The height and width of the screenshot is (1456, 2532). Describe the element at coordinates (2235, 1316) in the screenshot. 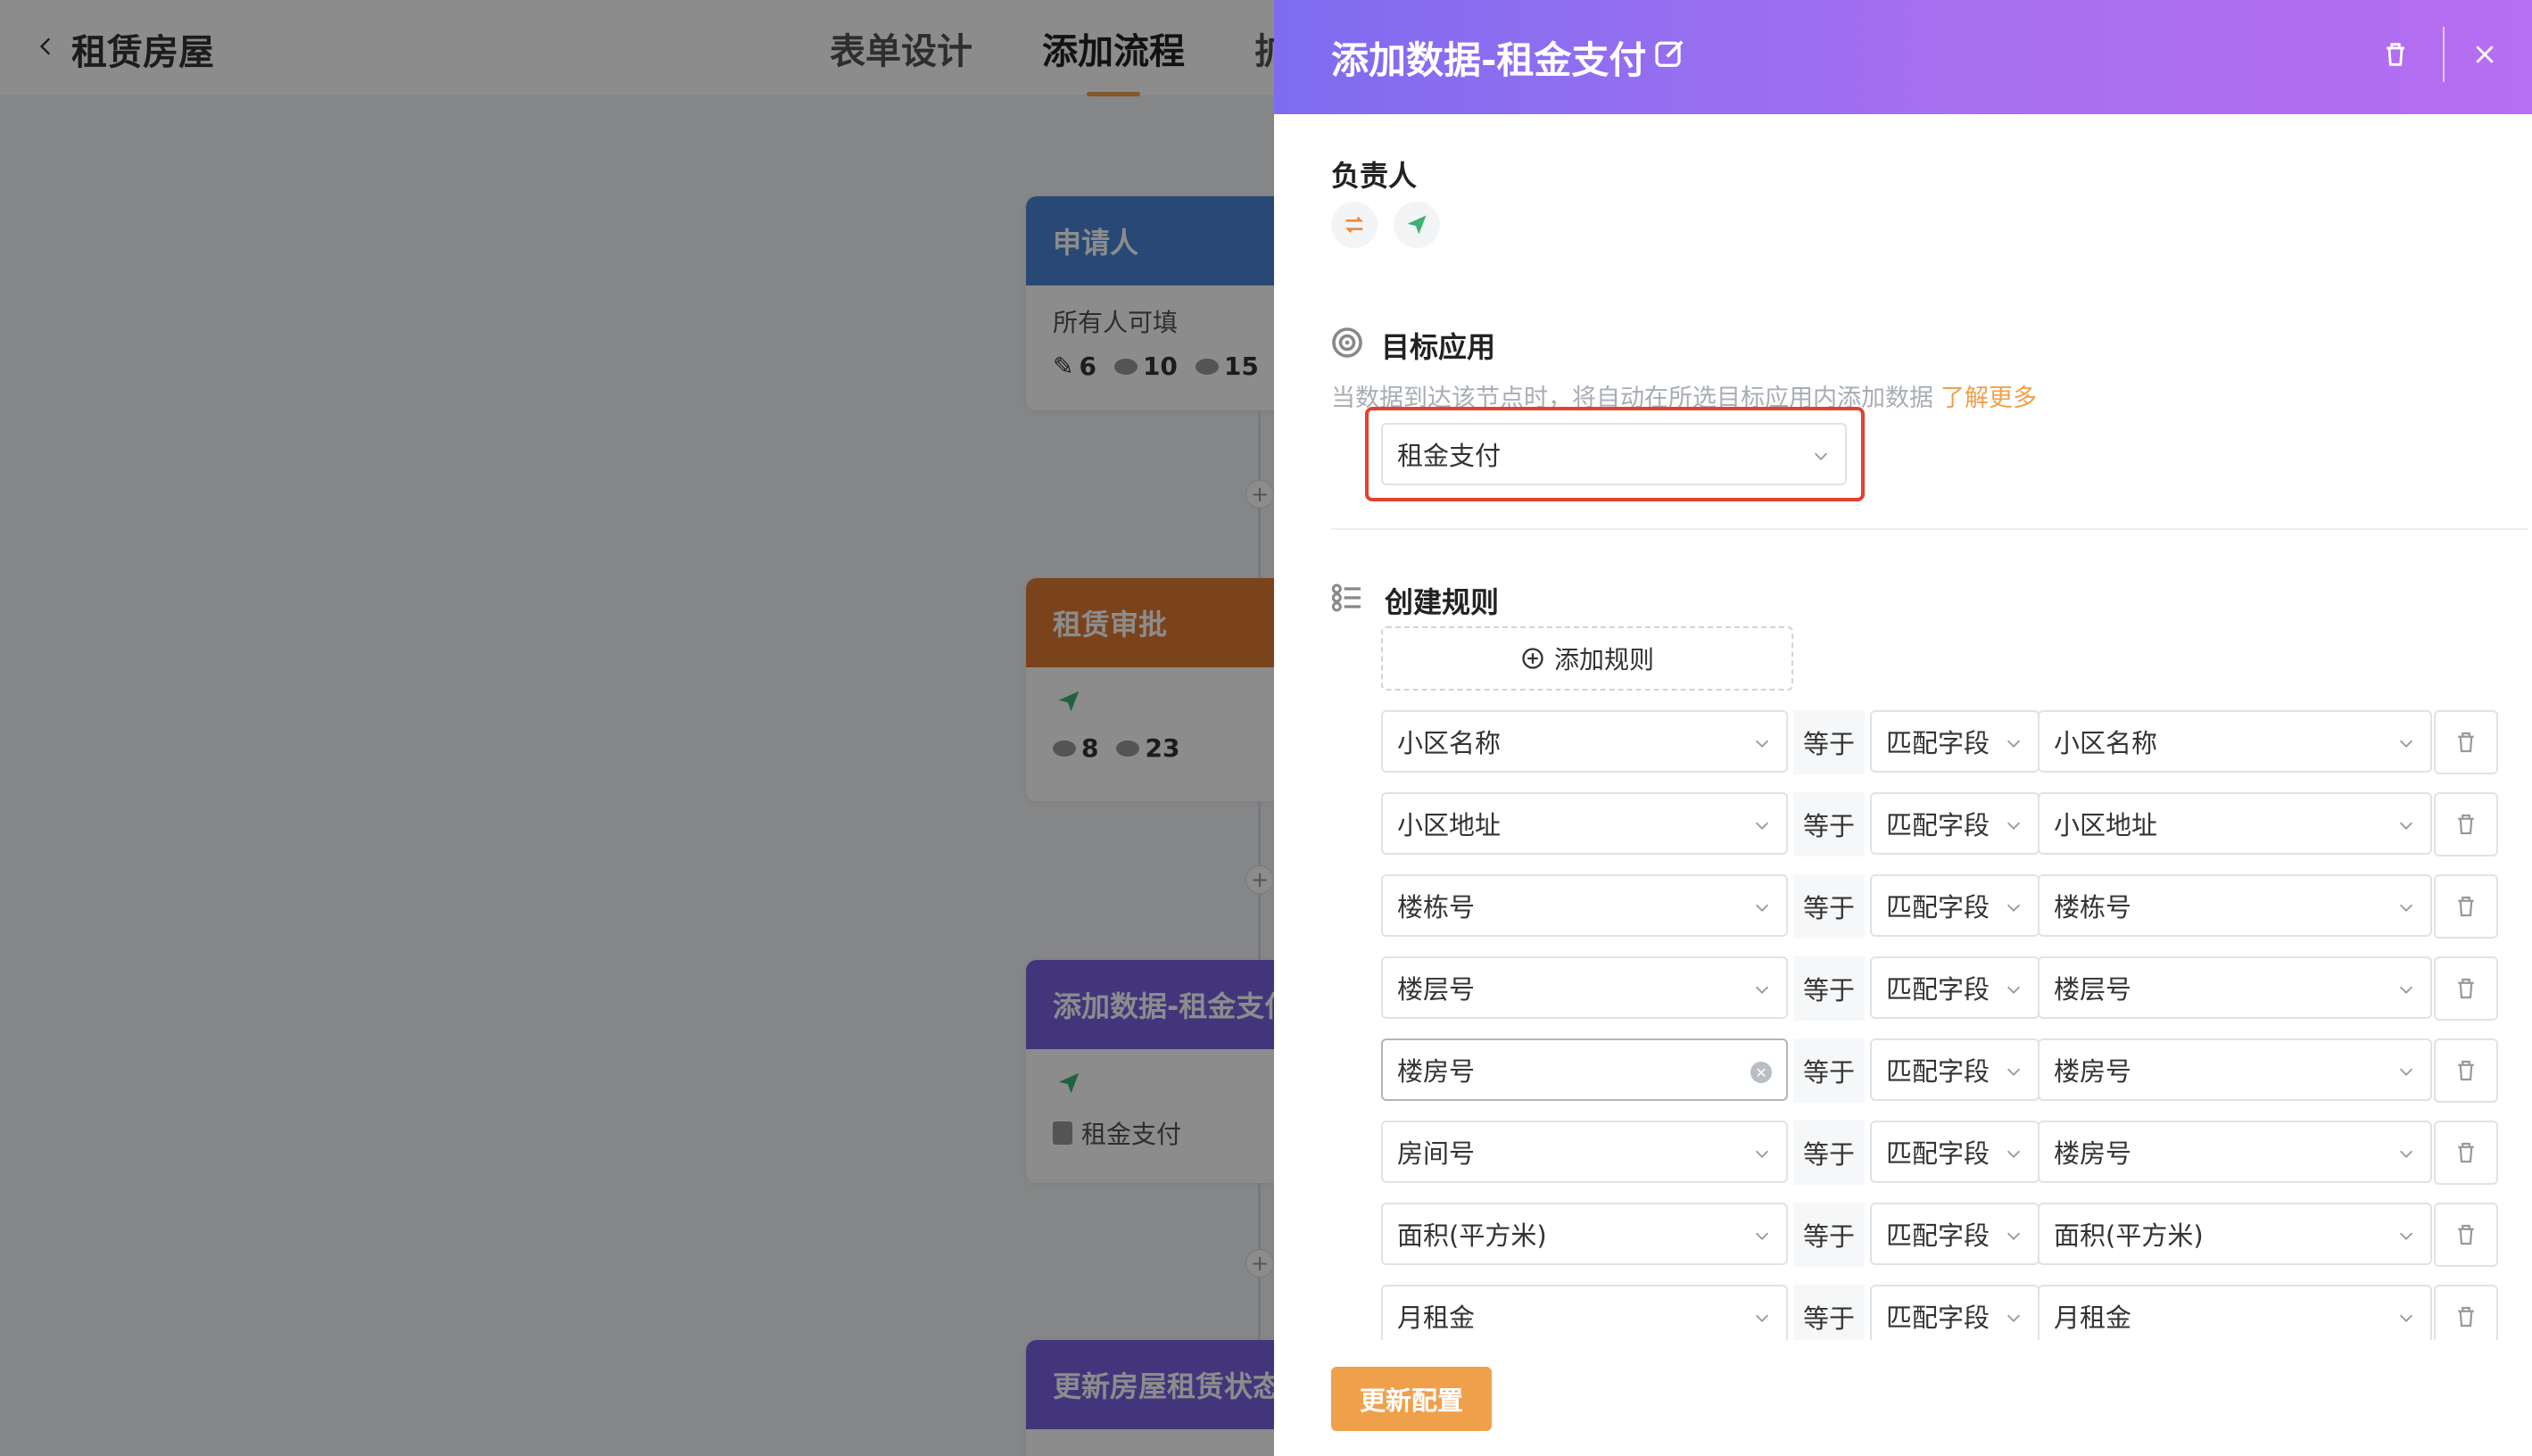

I see `rule-target-select: 月租金` at that location.